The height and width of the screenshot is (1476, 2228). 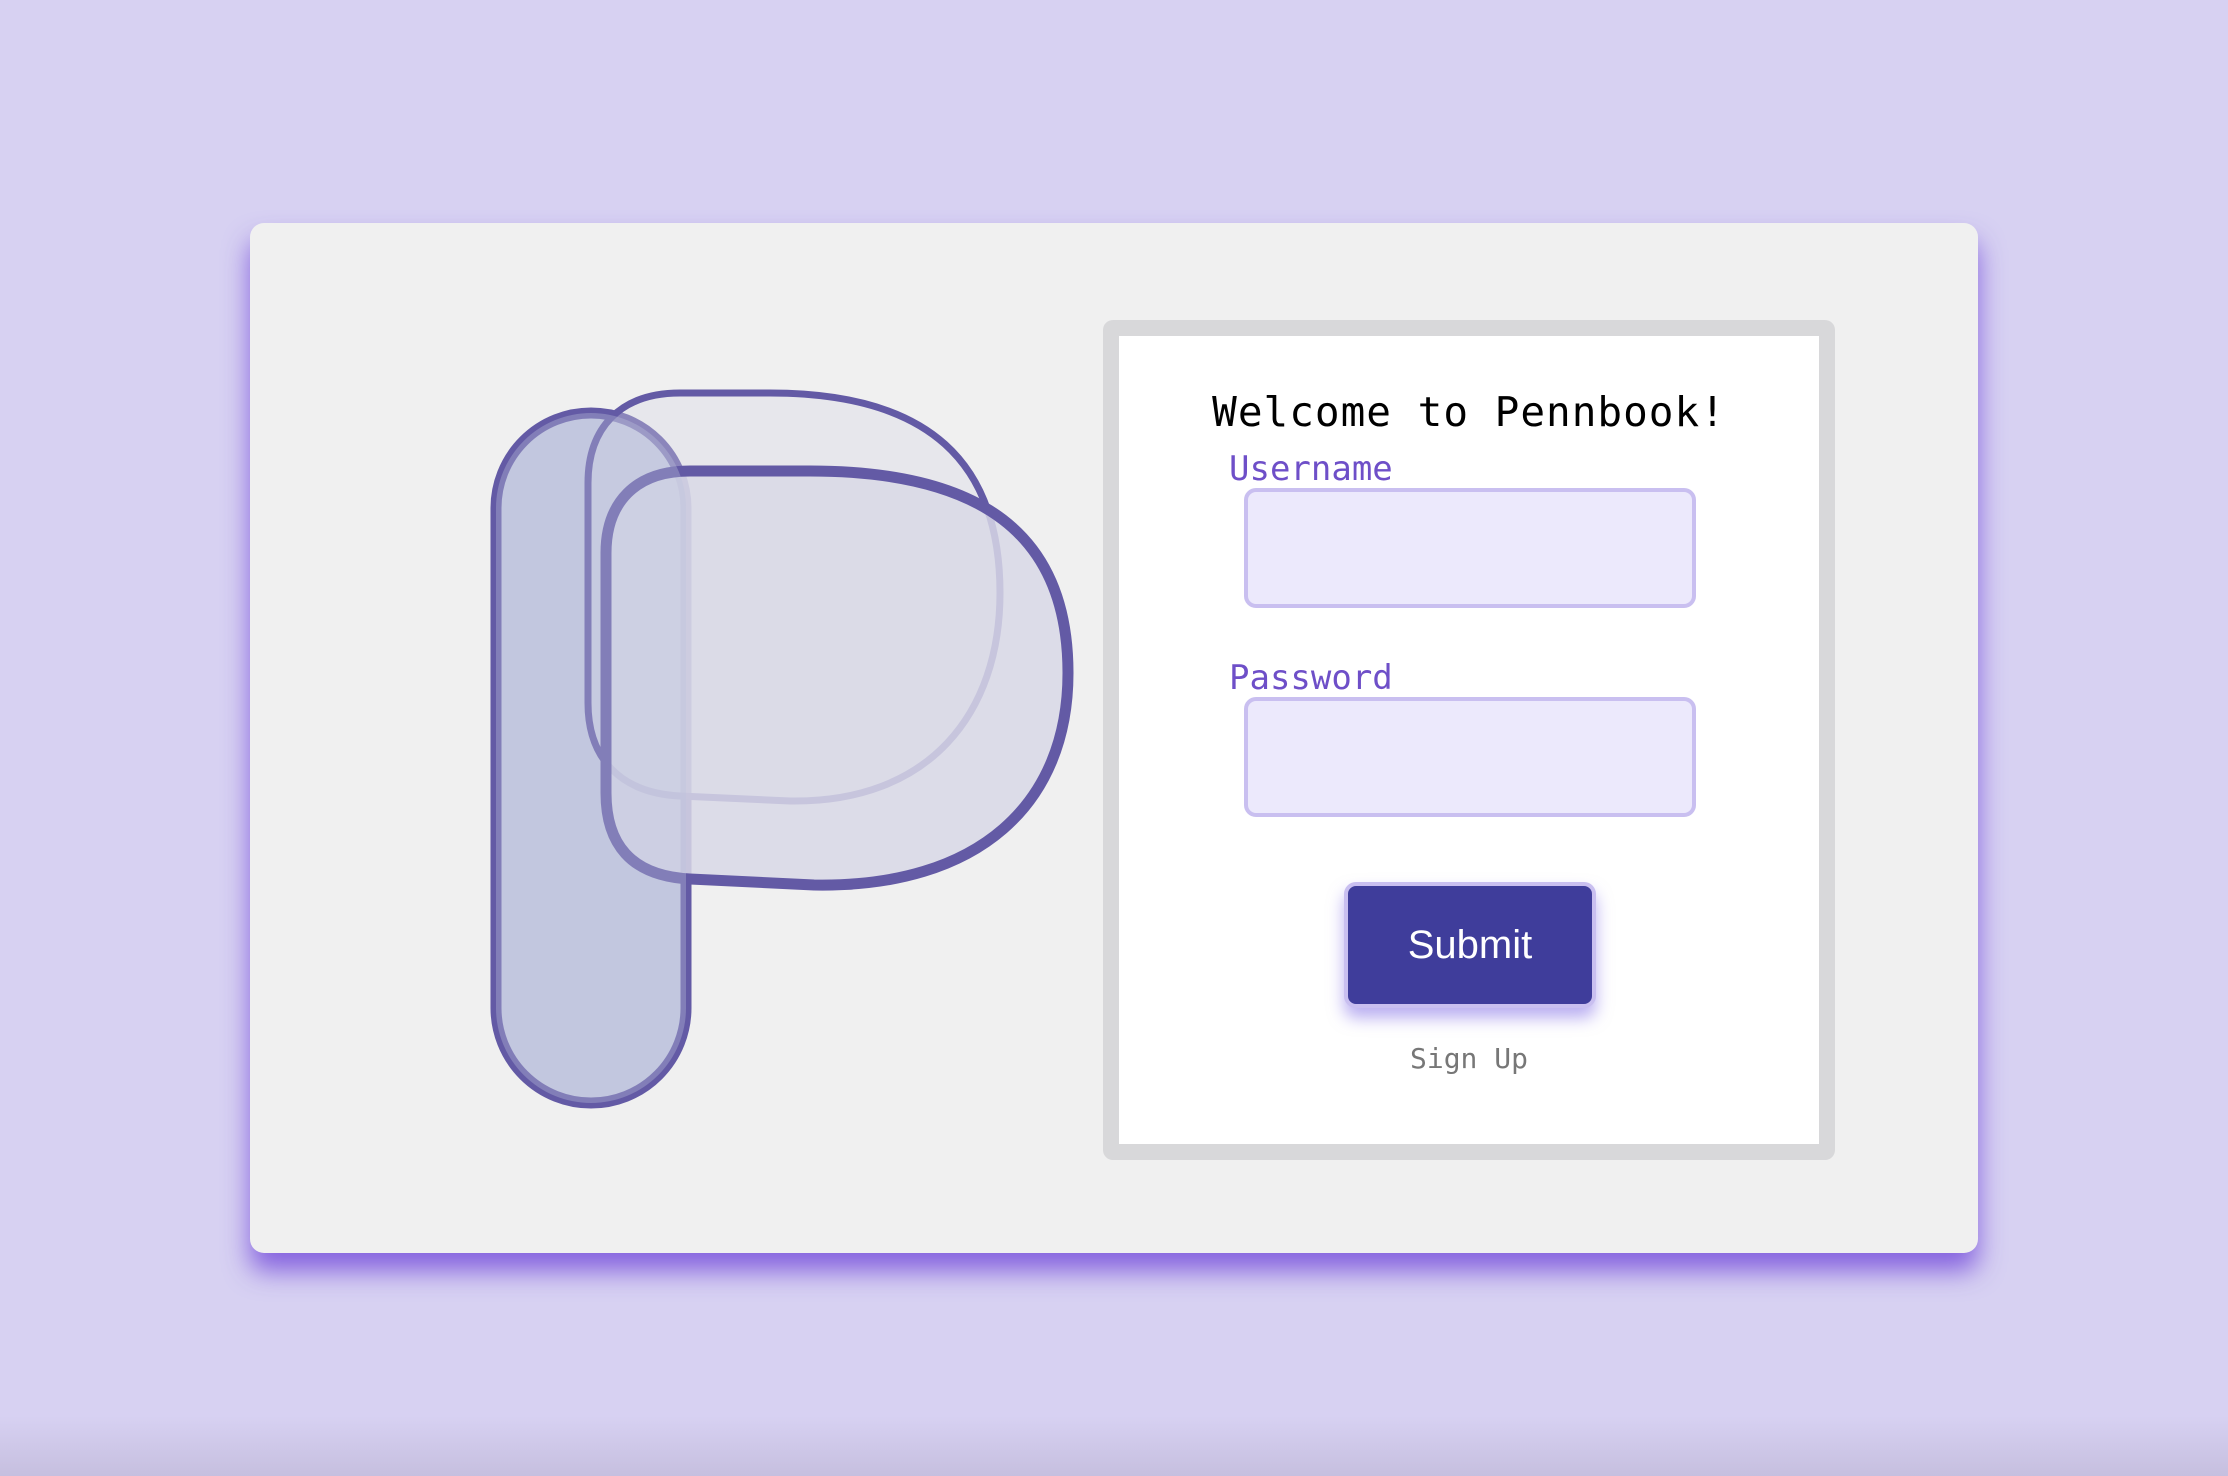 I want to click on page-title: Welcome to Pennbook!, so click(x=1469, y=412).